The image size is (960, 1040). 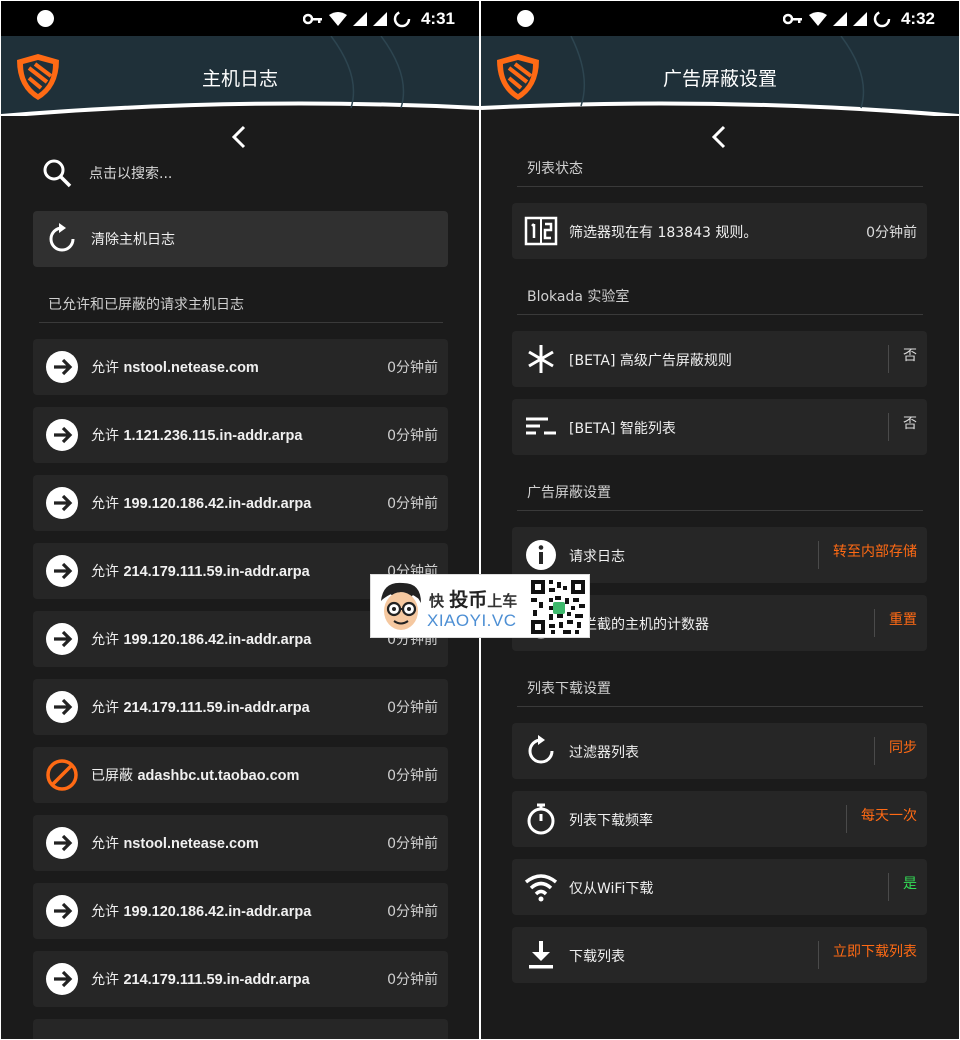 I want to click on wifi-only-value: 是, so click(x=910, y=883).